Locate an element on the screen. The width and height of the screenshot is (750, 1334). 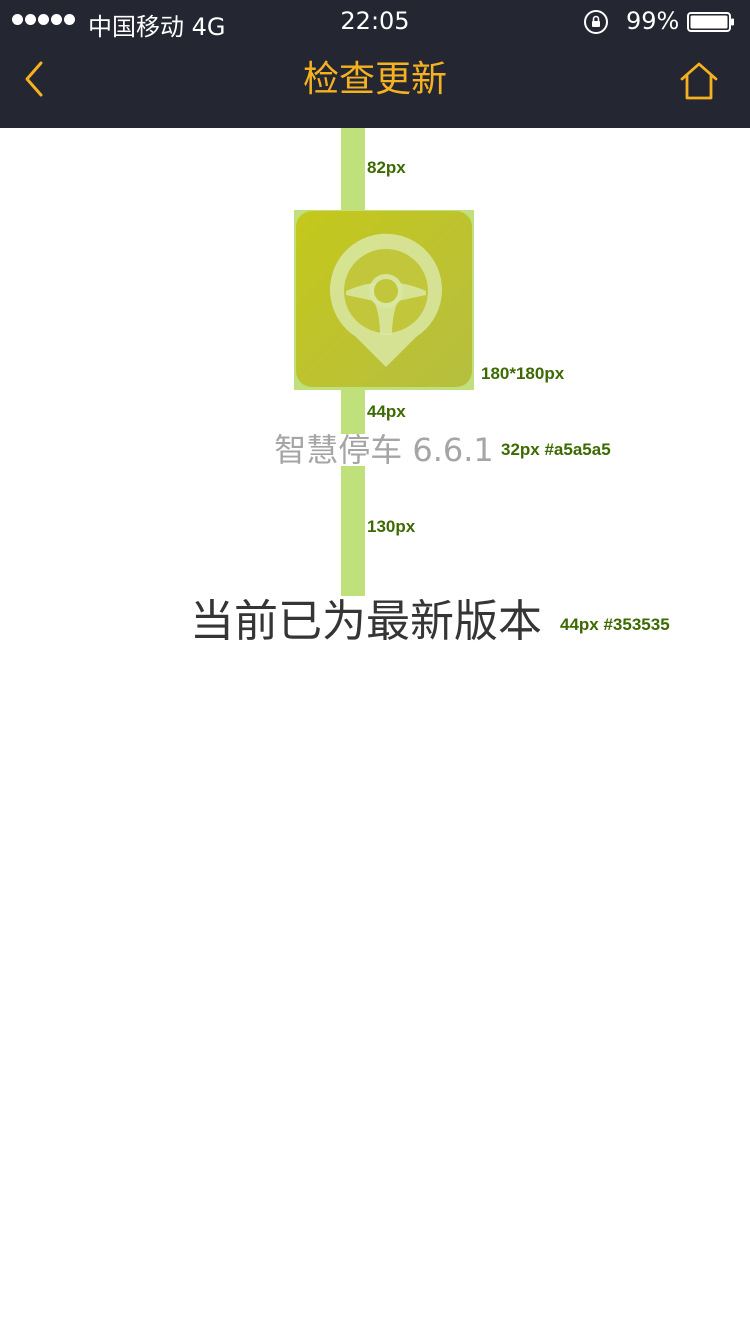
battery-icon is located at coordinates (710, 22).